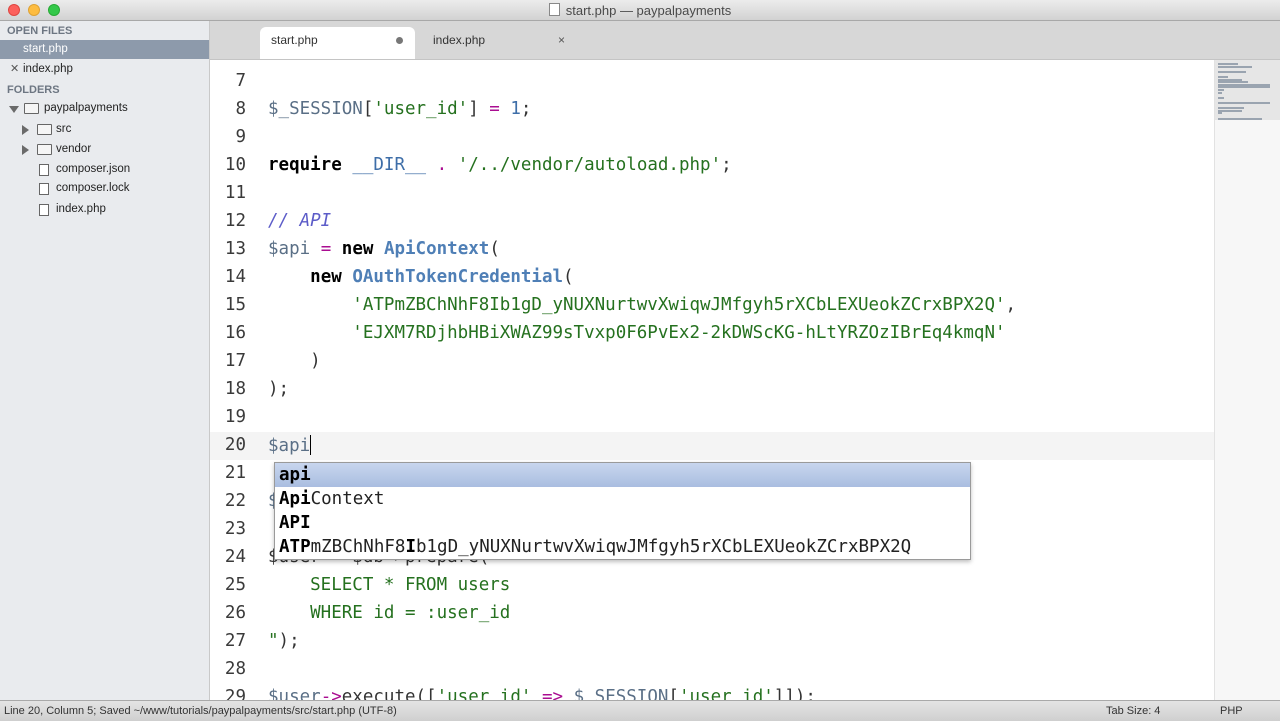 The height and width of the screenshot is (721, 1280). I want to click on open-file-start-php: start.php, so click(104, 49).